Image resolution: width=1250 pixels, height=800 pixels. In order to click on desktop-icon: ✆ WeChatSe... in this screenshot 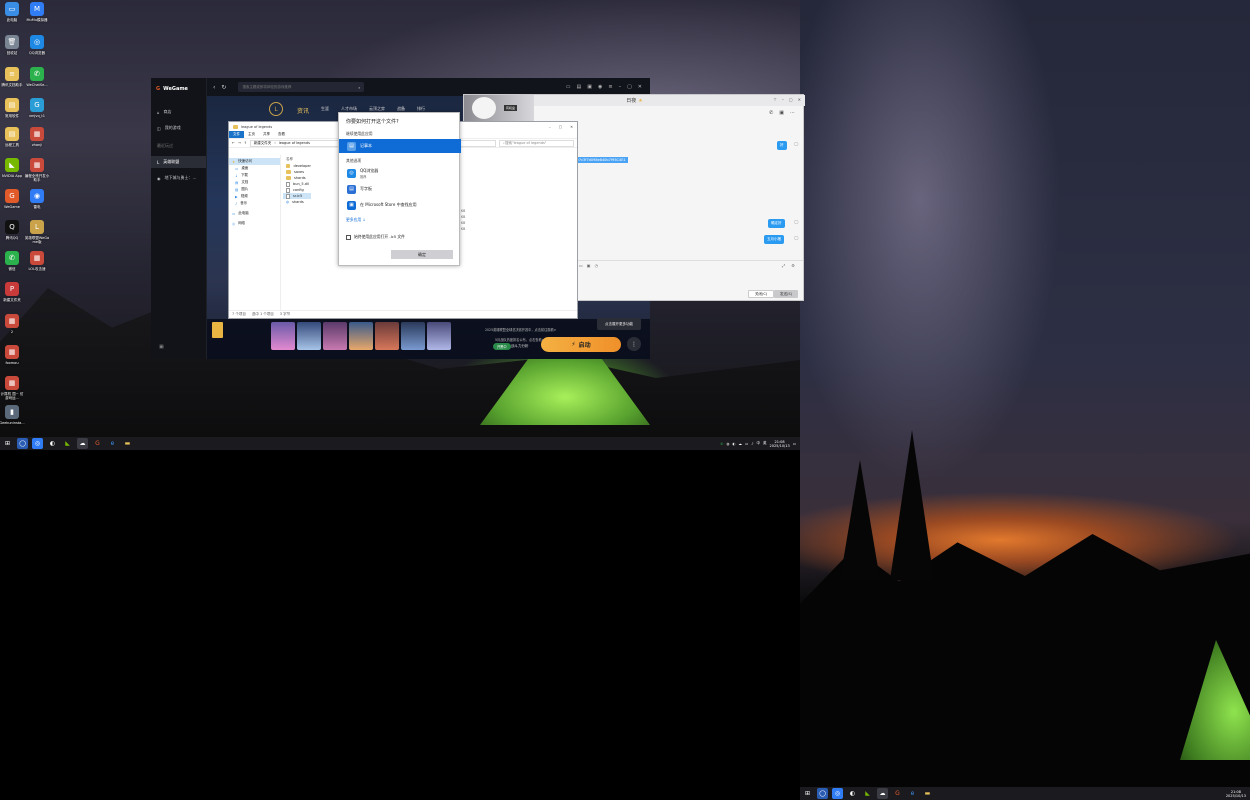, I will do `click(37, 84)`.